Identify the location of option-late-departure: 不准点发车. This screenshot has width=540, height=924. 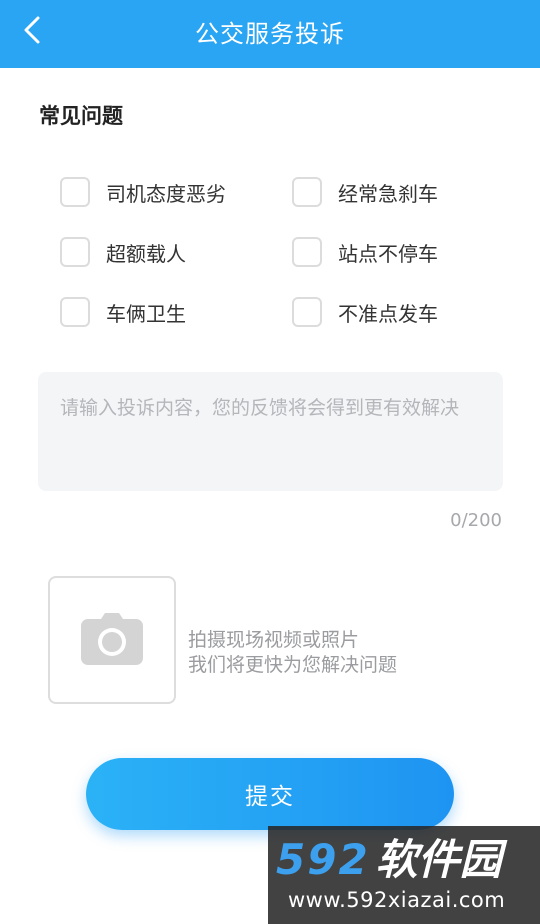
(365, 312).